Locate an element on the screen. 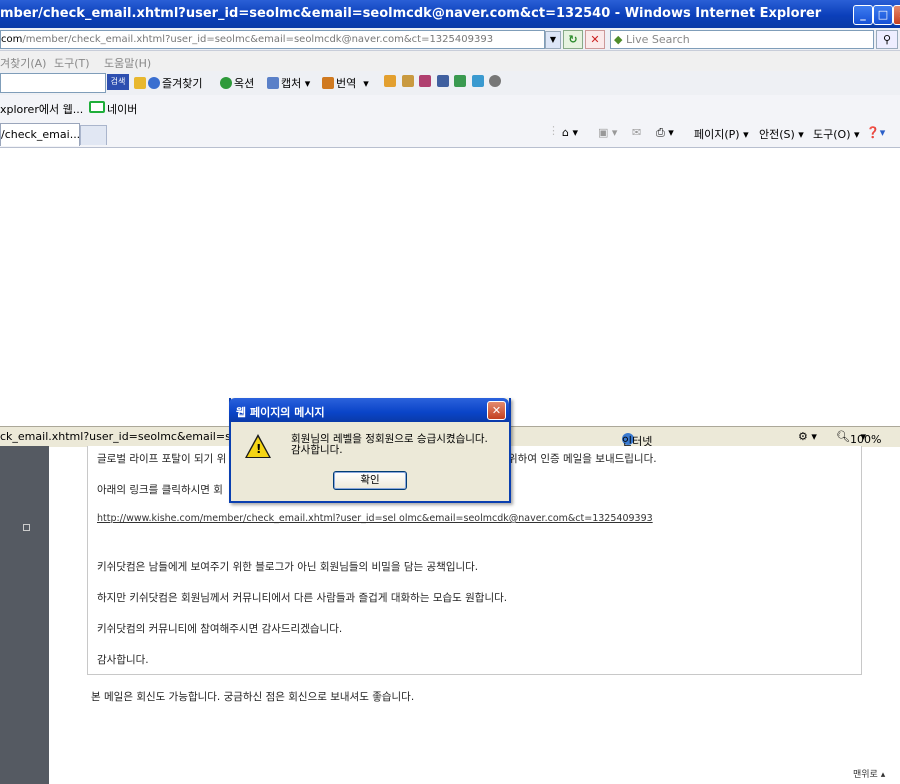  email-line-2: 아래의 링크를 클릭하시면 회 is located at coordinates (160, 490).